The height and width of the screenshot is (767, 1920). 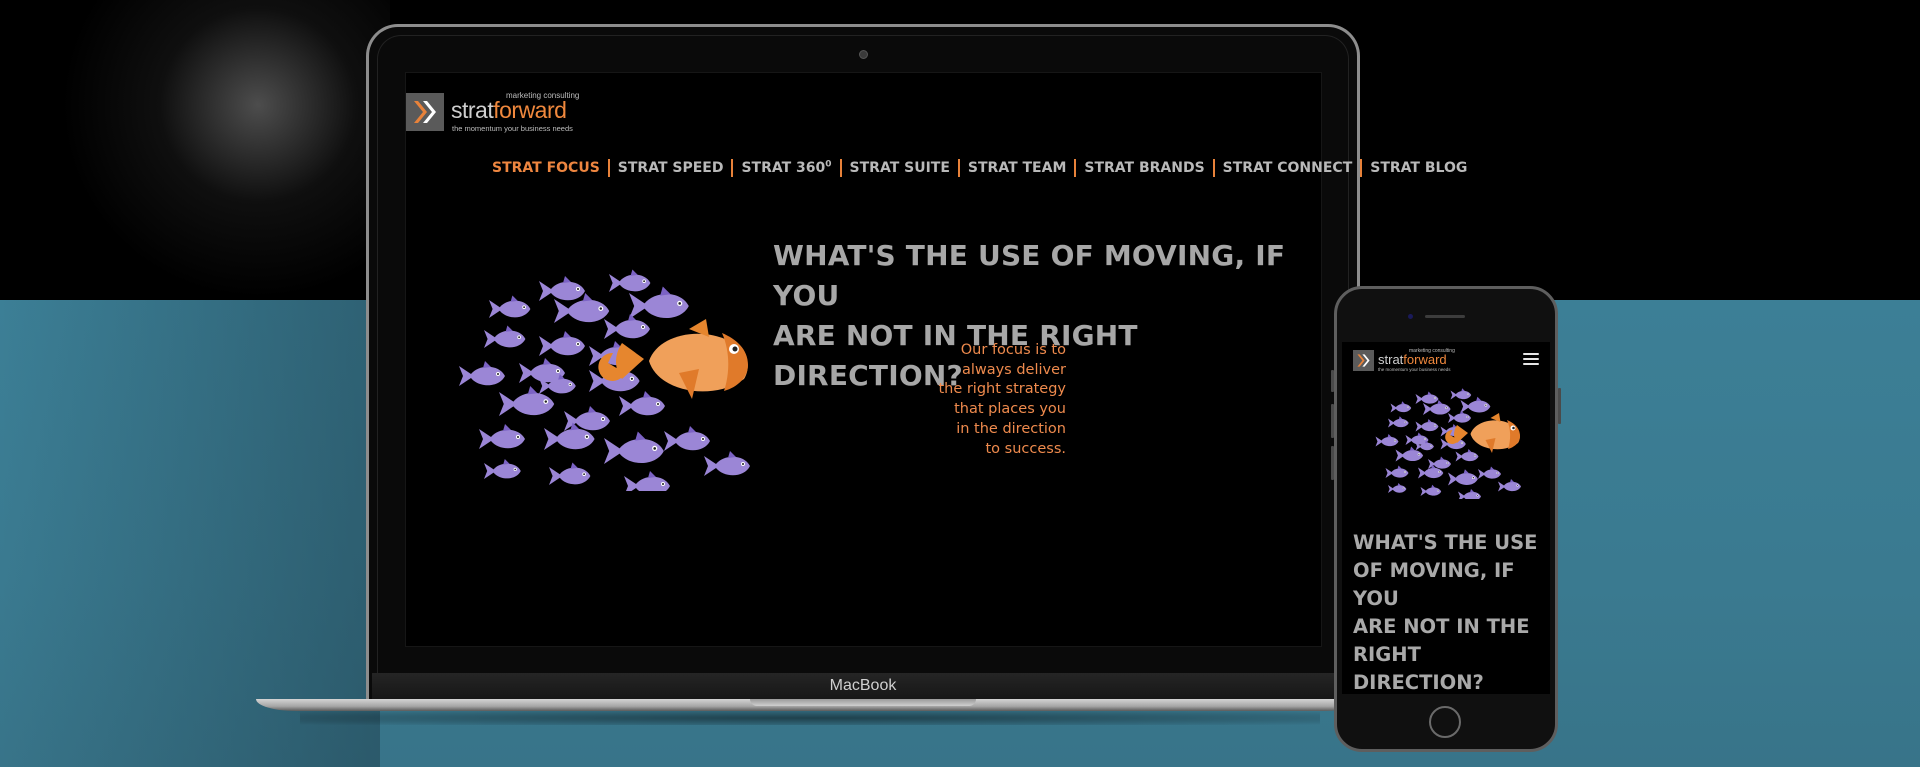 I want to click on hamburger-icon, so click(x=1531, y=359).